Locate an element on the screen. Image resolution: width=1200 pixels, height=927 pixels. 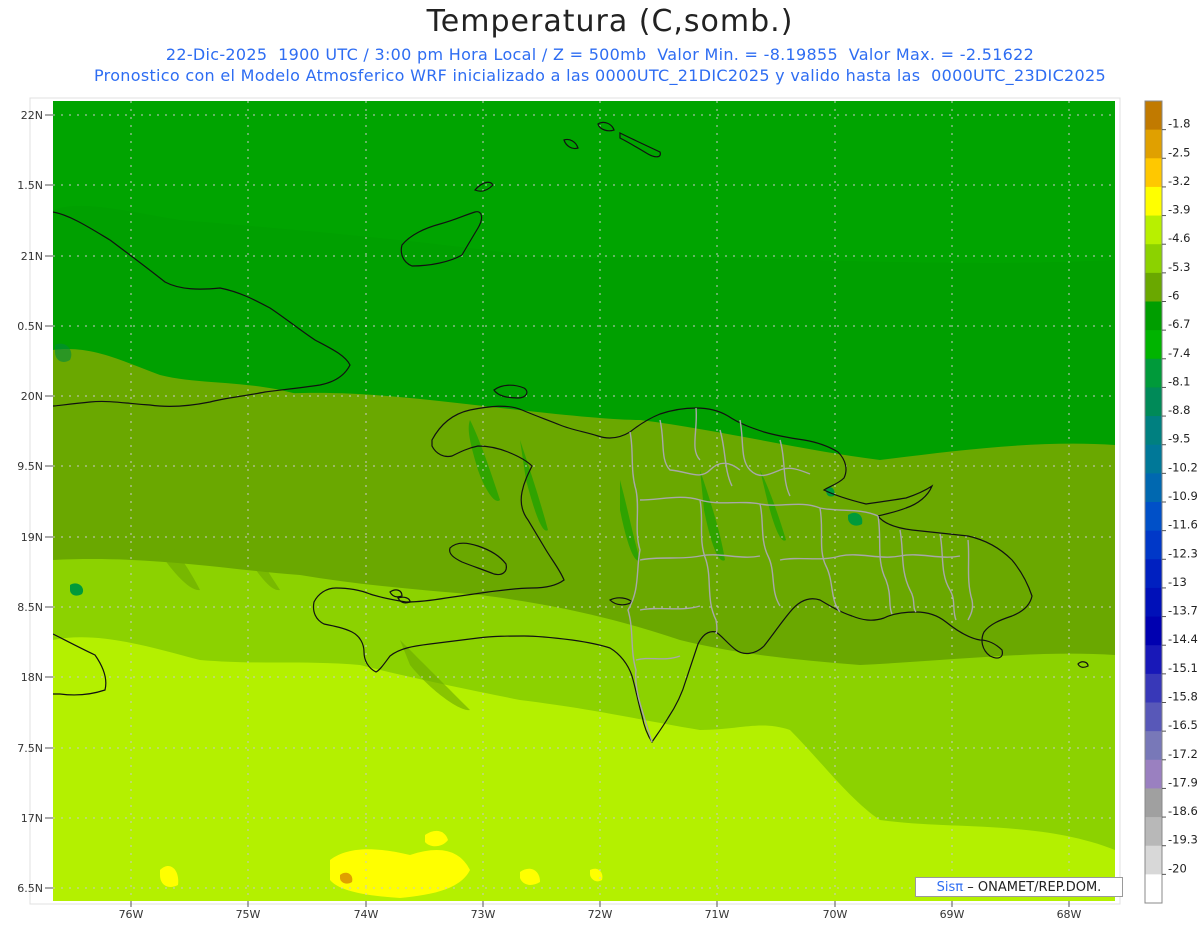
colorbar-label: -19.3 is located at coordinates (1183, 840).